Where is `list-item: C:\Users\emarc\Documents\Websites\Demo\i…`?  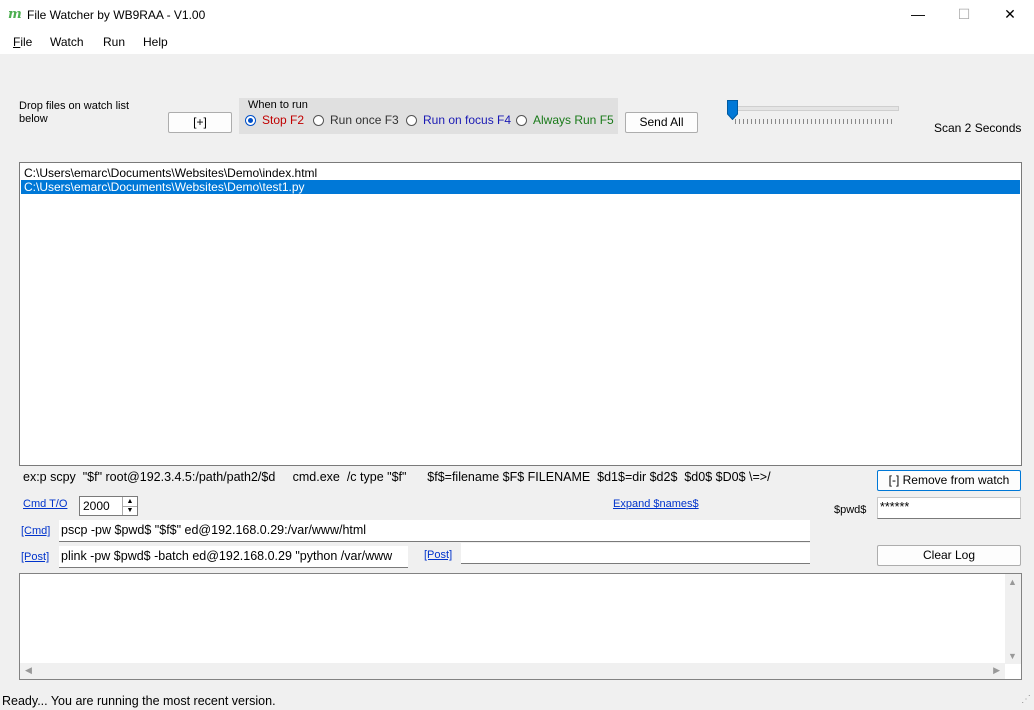
list-item: C:\Users\emarc\Documents\Websites\Demo\i… is located at coordinates (520, 173).